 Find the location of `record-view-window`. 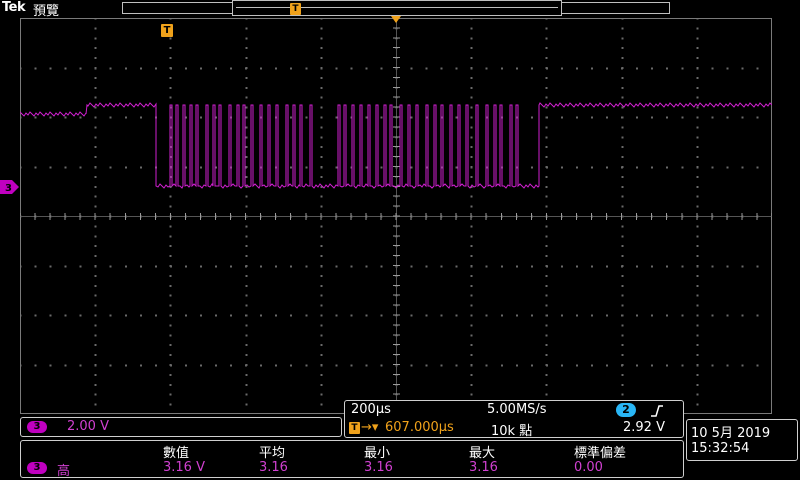

record-view-window is located at coordinates (397, 8).